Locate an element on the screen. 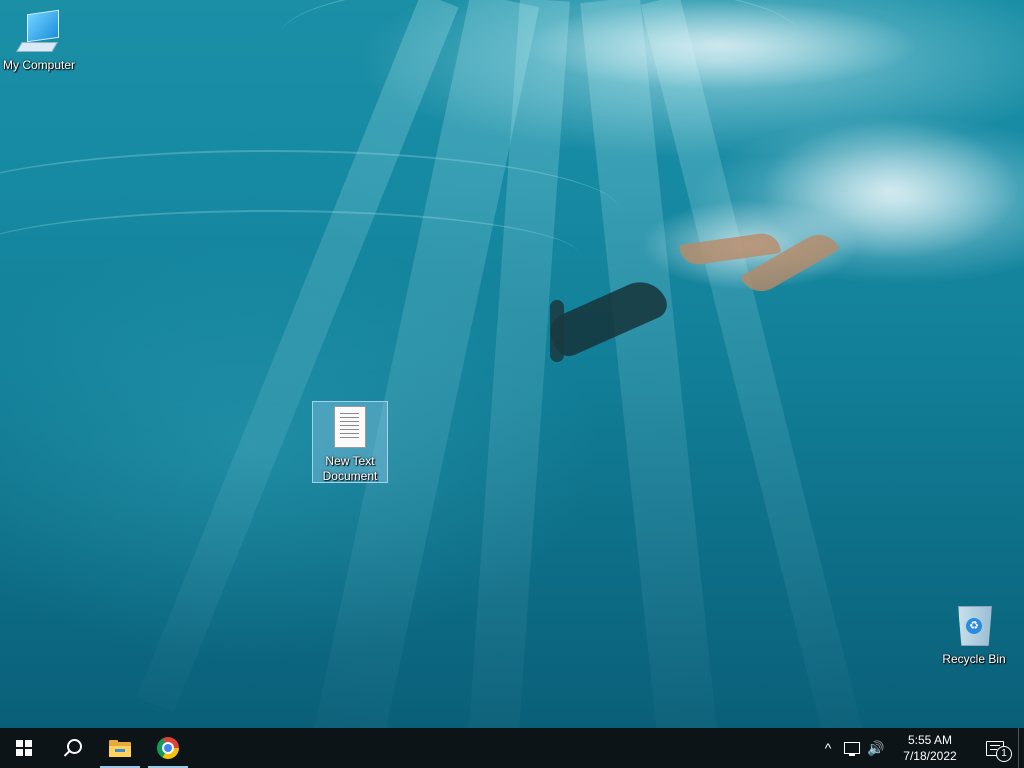 Image resolution: width=1024 pixels, height=768 pixels. chevron-up-icon: ^ is located at coordinates (828, 748).